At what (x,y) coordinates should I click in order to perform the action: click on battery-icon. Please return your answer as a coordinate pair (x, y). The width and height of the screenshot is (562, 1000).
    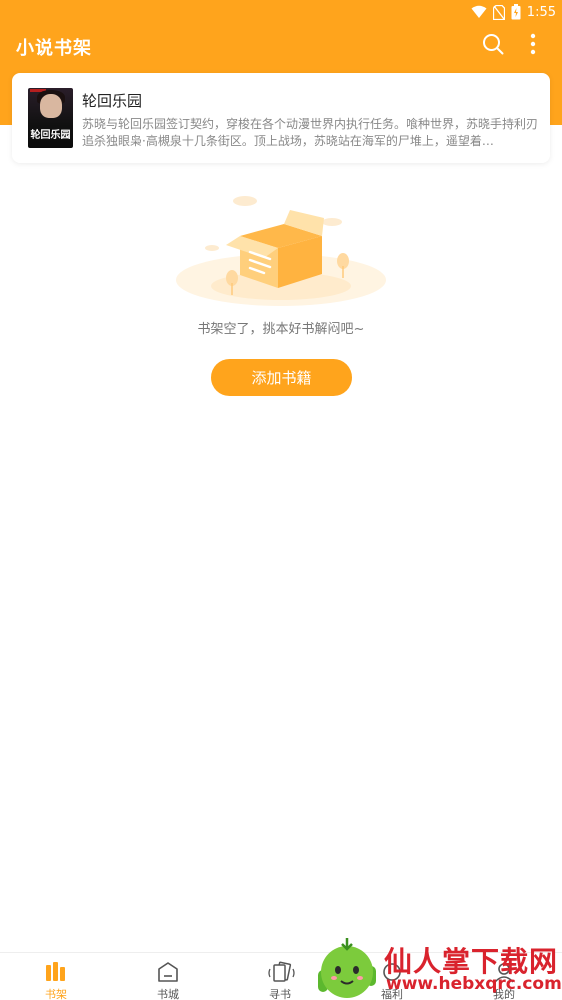
    Looking at the image, I should click on (516, 12).